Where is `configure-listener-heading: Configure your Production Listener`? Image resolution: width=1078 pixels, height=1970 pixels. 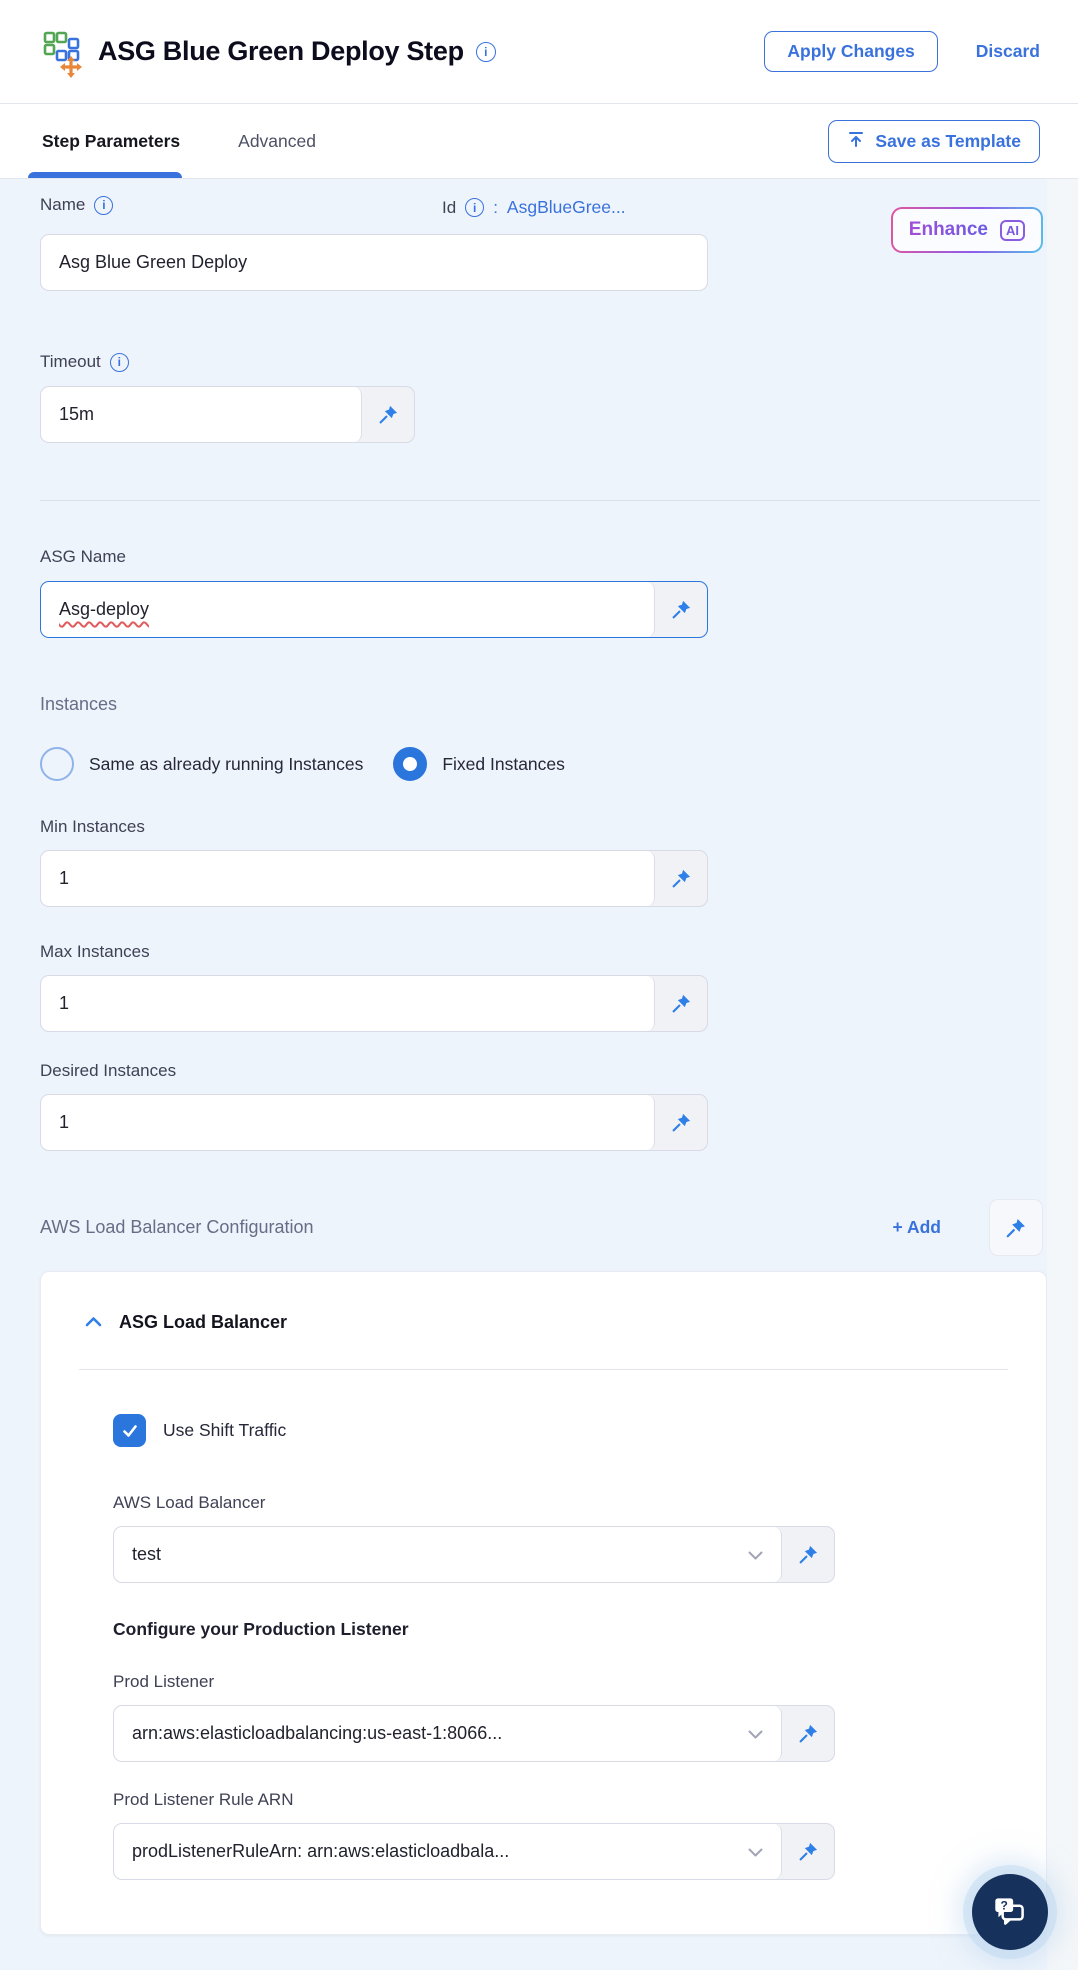
configure-listener-heading: Configure your Production Listener is located at coordinates (261, 1629).